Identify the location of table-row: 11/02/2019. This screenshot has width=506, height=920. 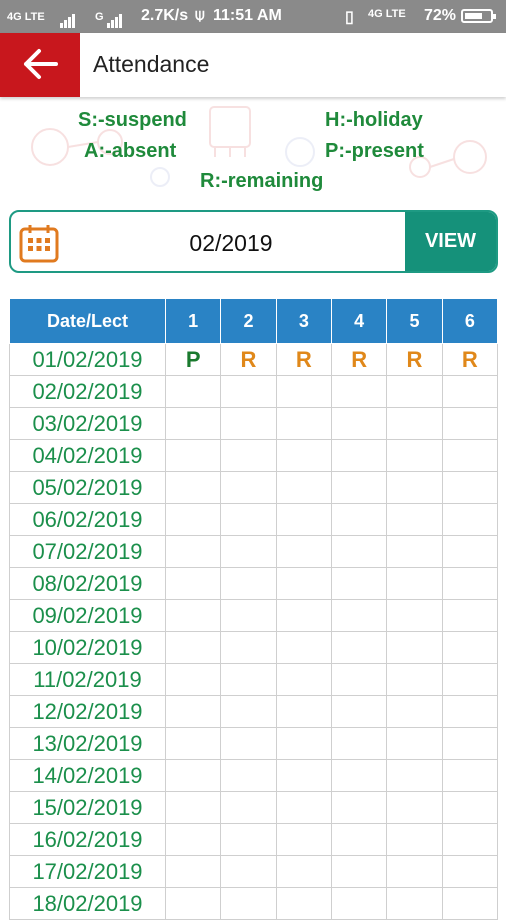
(254, 679).